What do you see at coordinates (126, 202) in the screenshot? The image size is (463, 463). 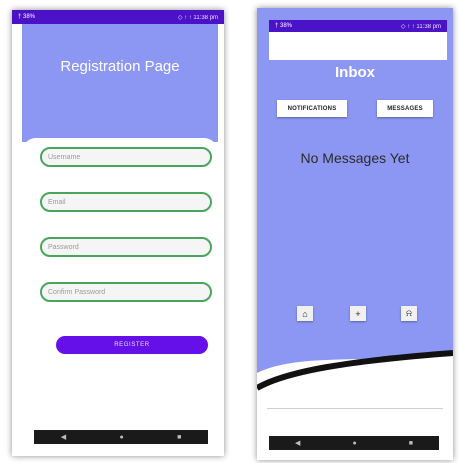 I see `email-field: Email` at bounding box center [126, 202].